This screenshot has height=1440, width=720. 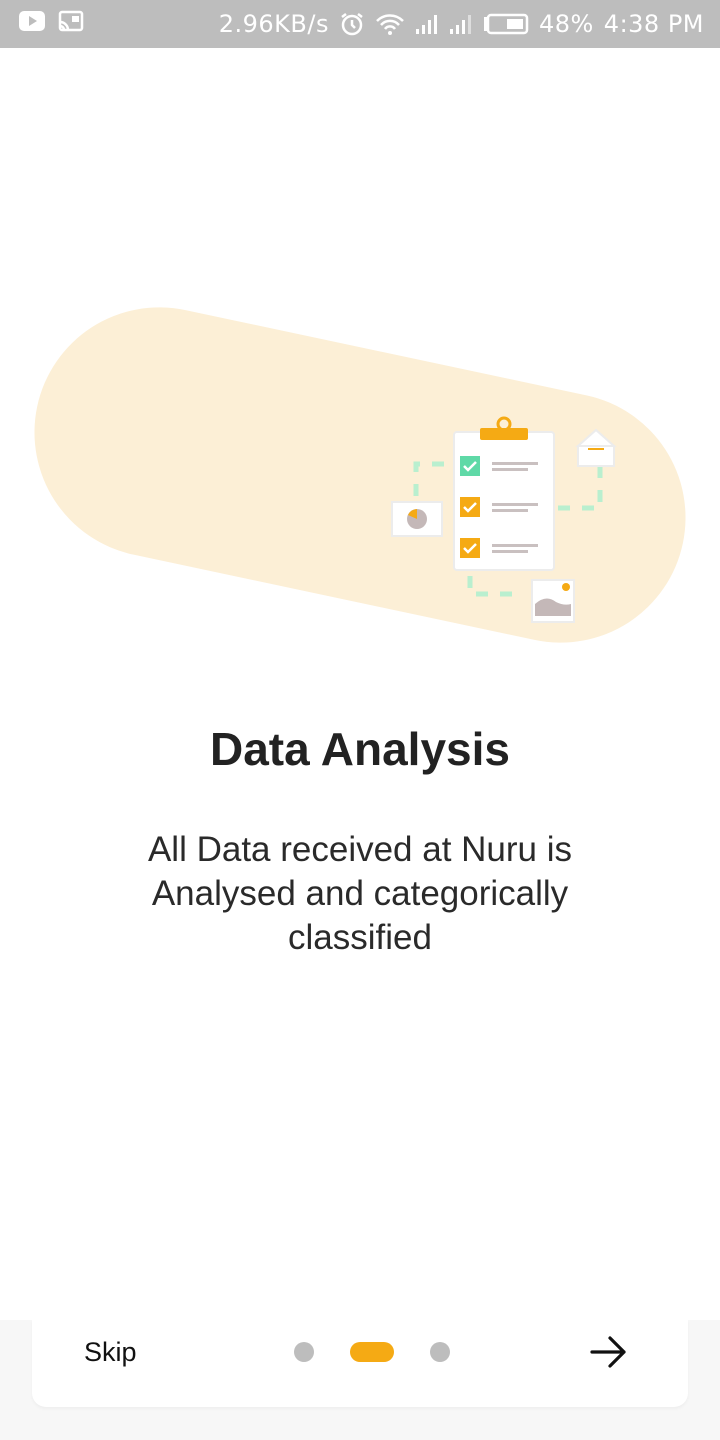 I want to click on status-right: 2.96KB/s 48% 4:38 PM, so click(x=461, y=24).